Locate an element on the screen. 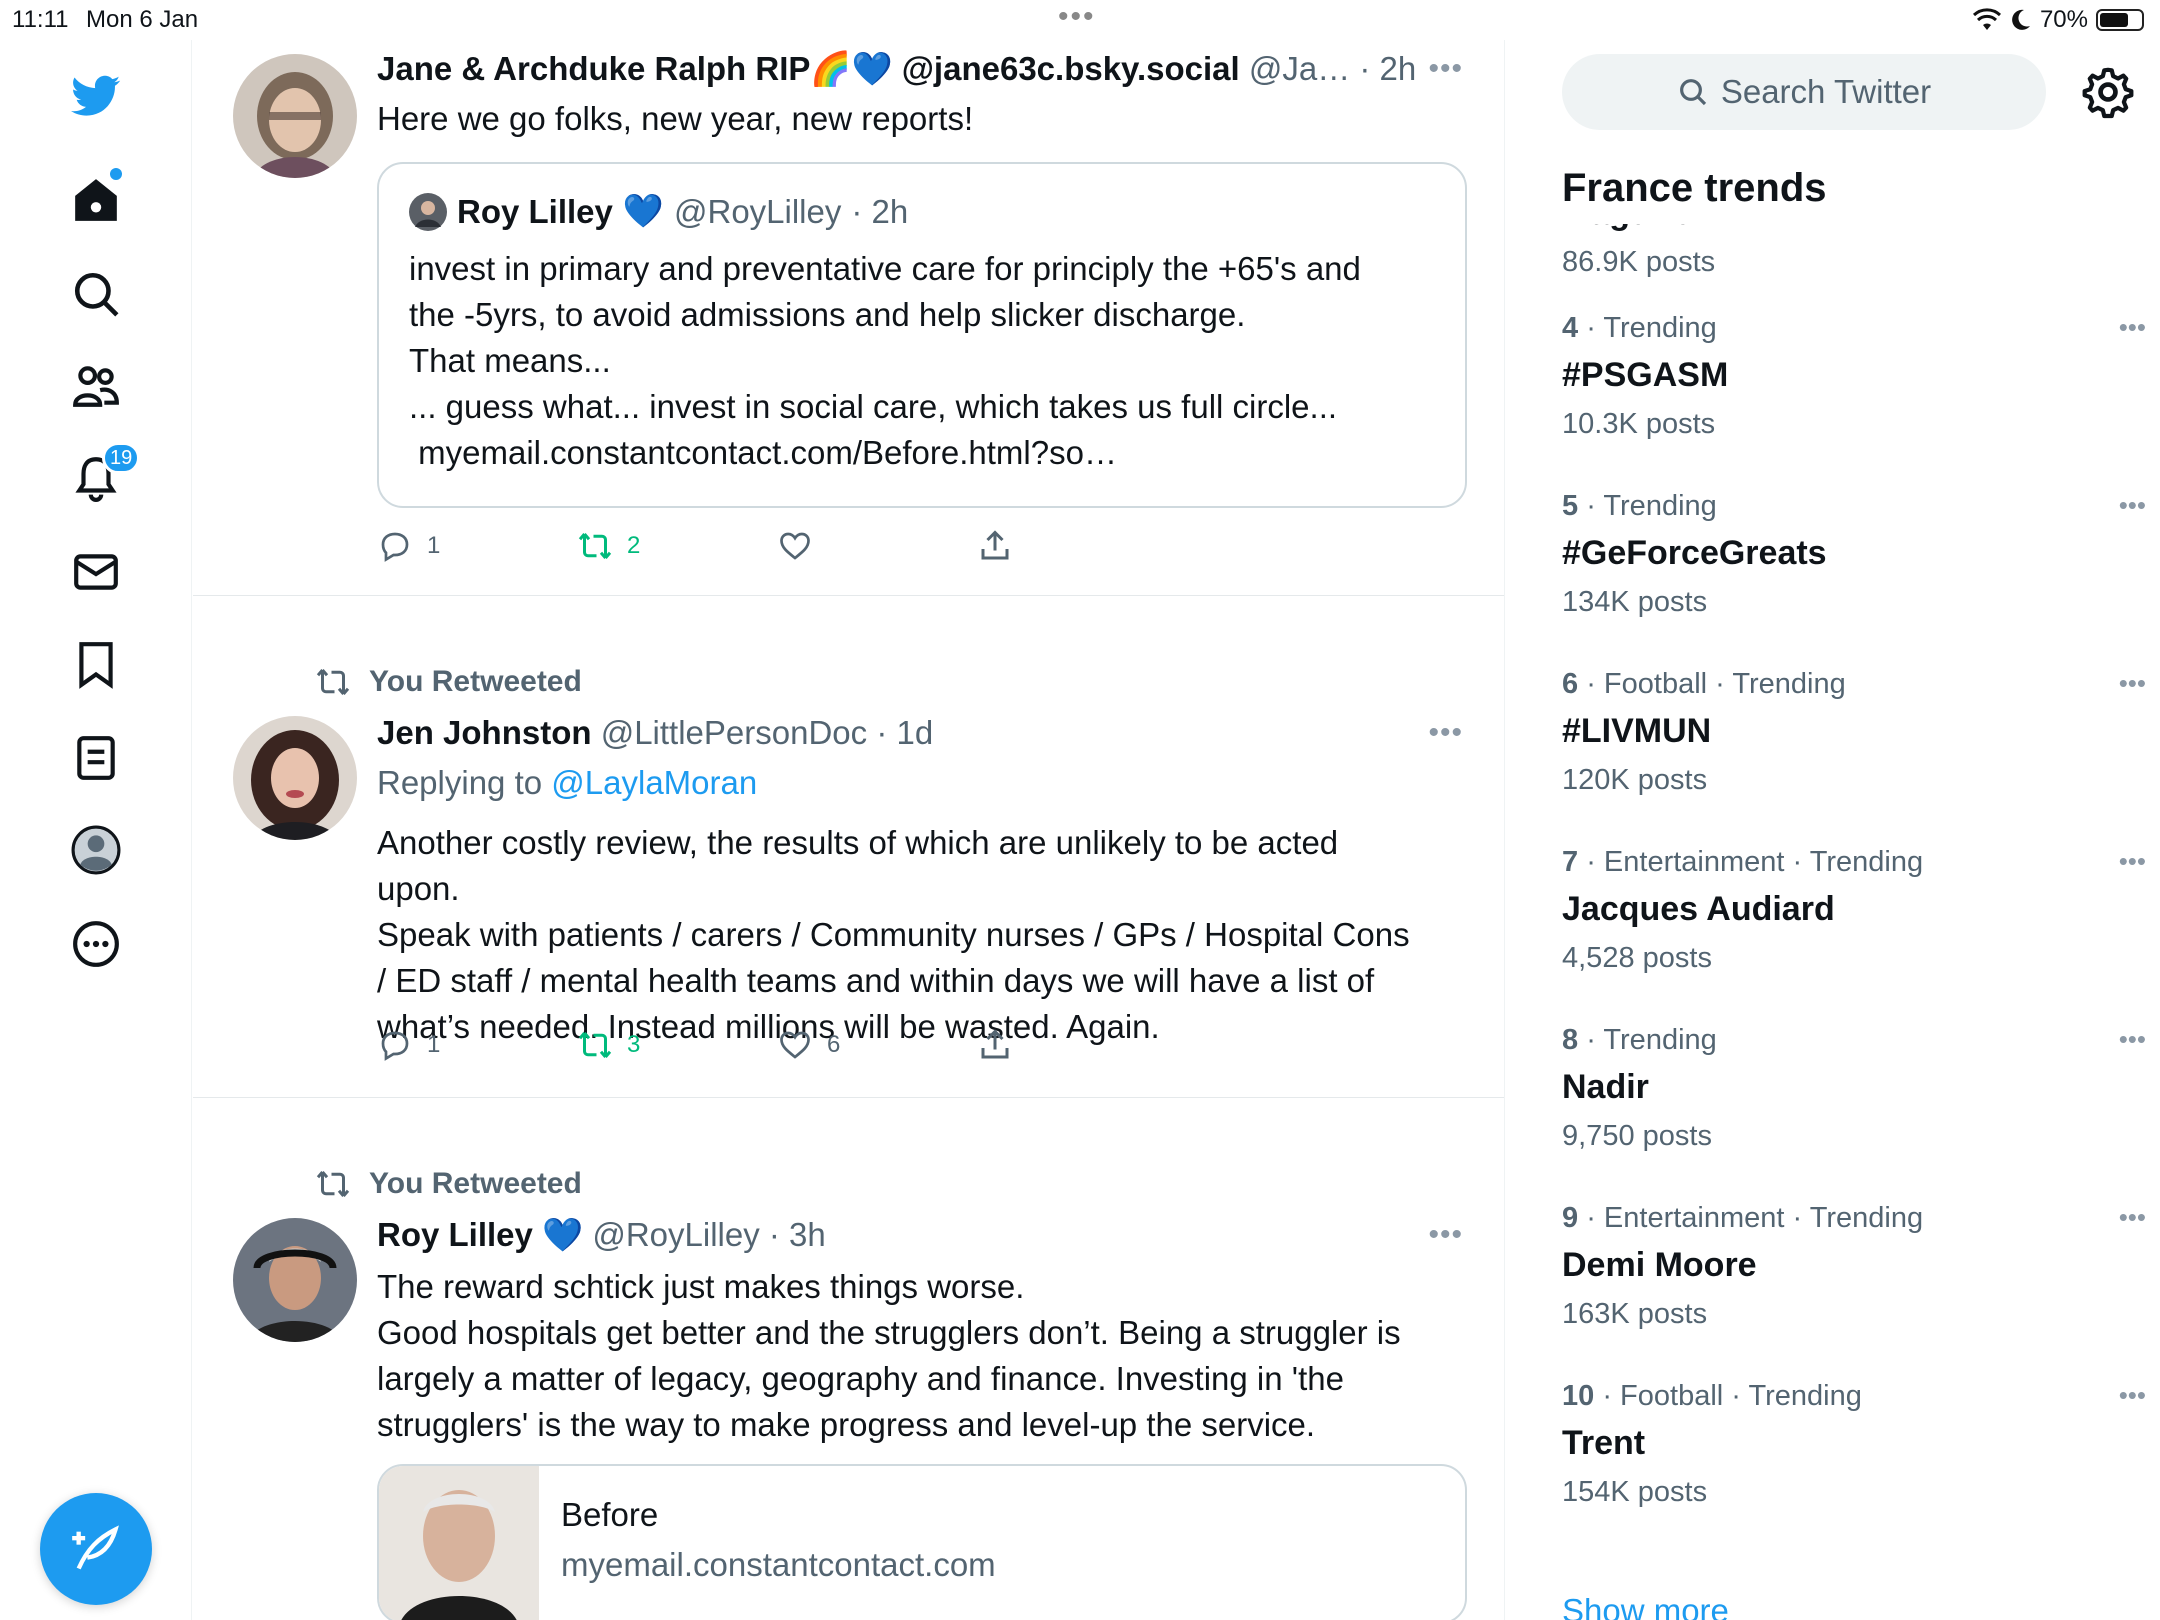  trend-name: #GeForceGreats is located at coordinates (1694, 553).